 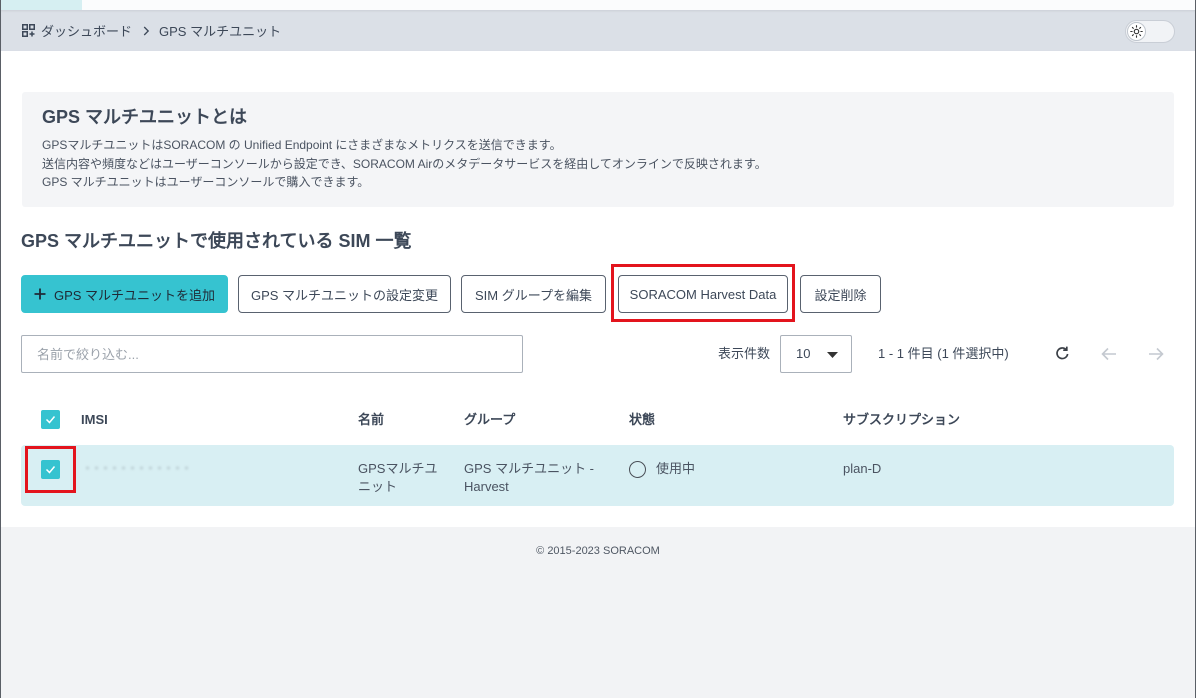 I want to click on plus-icon, so click(x=40, y=294).